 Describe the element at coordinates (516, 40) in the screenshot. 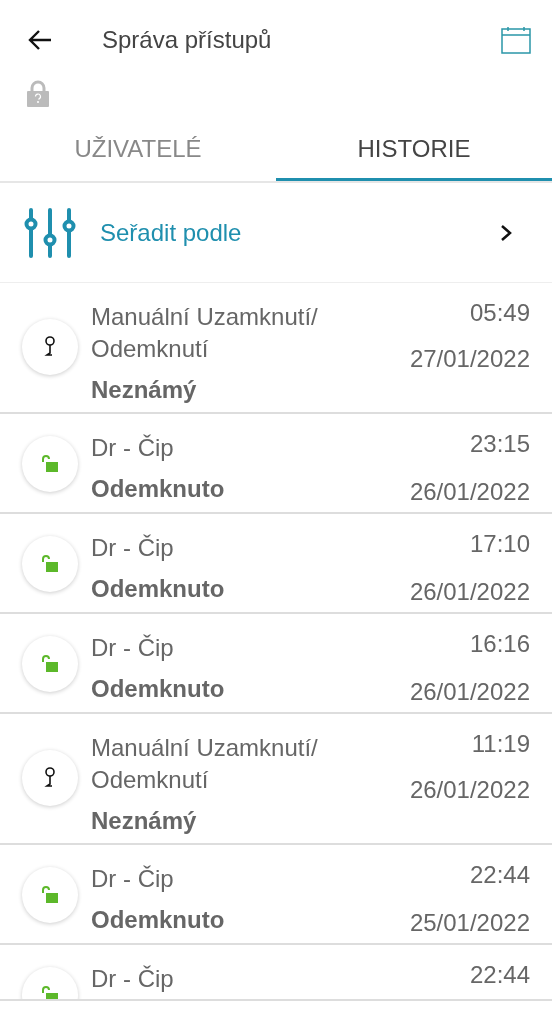

I see `calendar-icon` at that location.